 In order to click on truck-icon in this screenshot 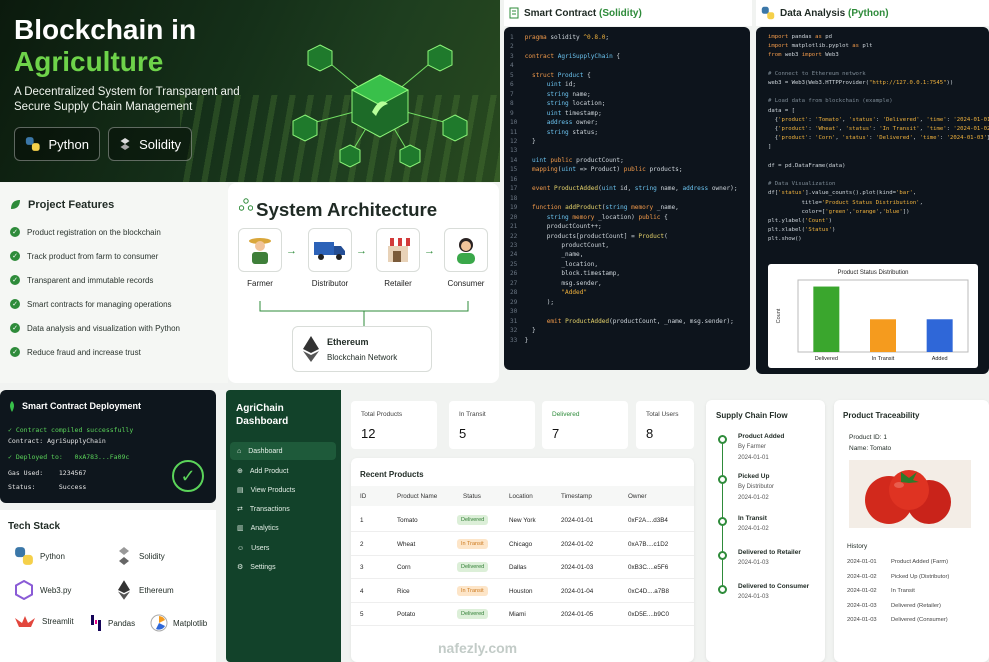, I will do `click(329, 251)`.